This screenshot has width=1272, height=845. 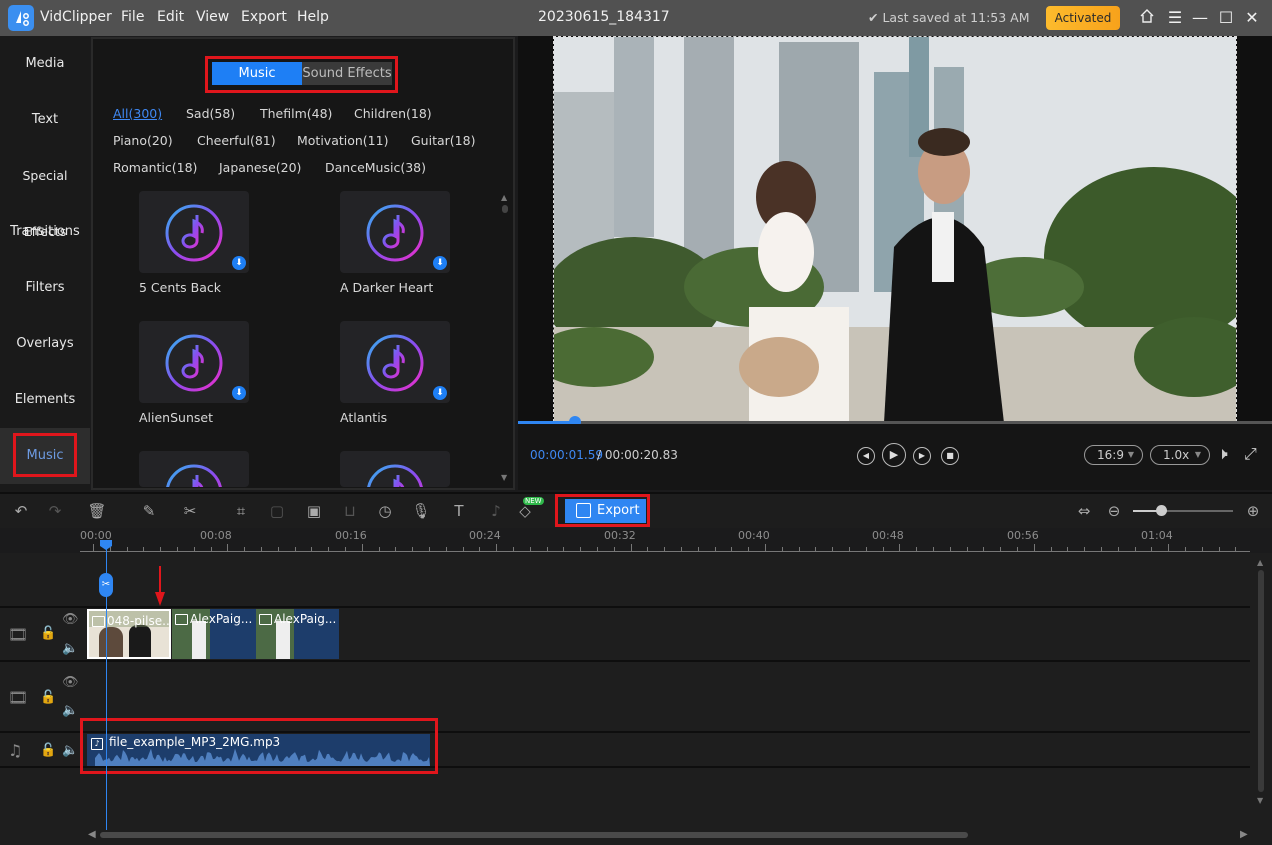 I want to click on sidebar-item-media: Media, so click(x=45, y=64).